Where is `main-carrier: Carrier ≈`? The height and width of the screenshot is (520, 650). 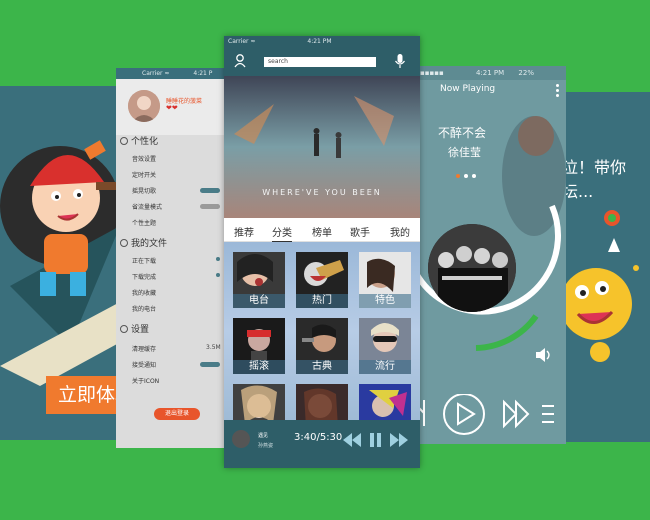
main-carrier: Carrier ≈ is located at coordinates (242, 41).